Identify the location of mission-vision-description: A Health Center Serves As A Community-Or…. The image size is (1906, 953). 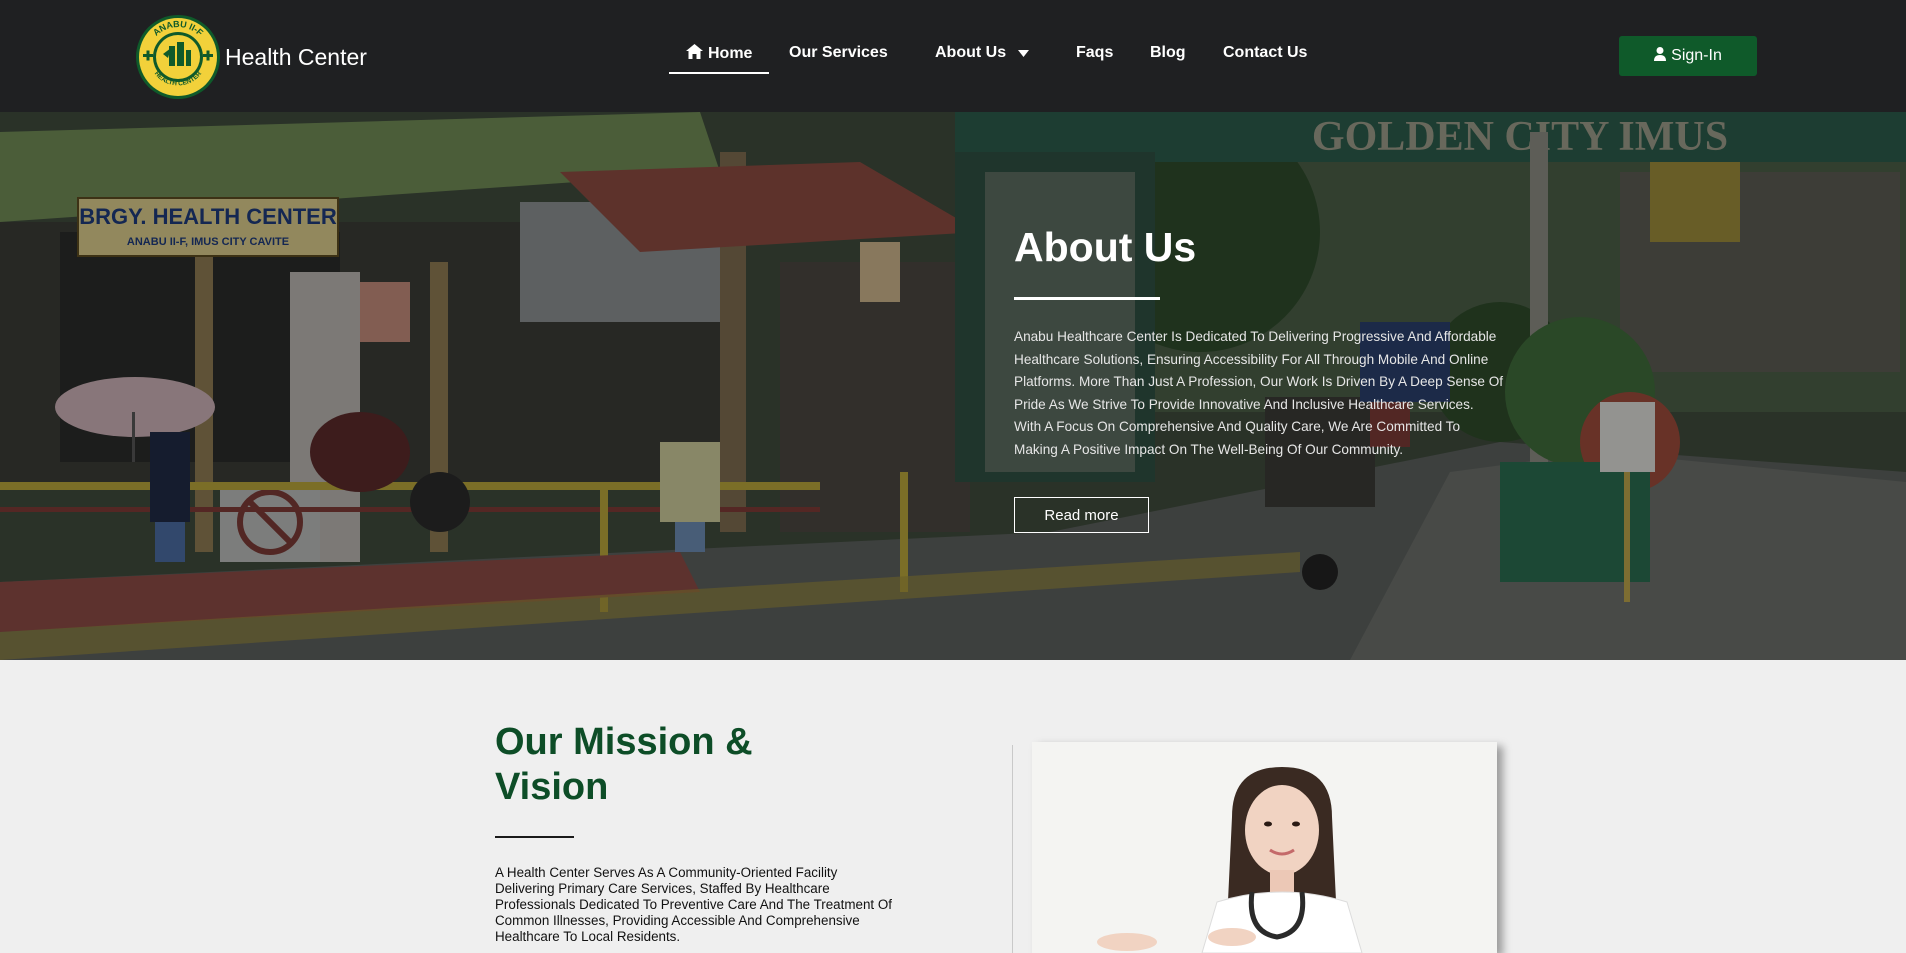
(693, 904).